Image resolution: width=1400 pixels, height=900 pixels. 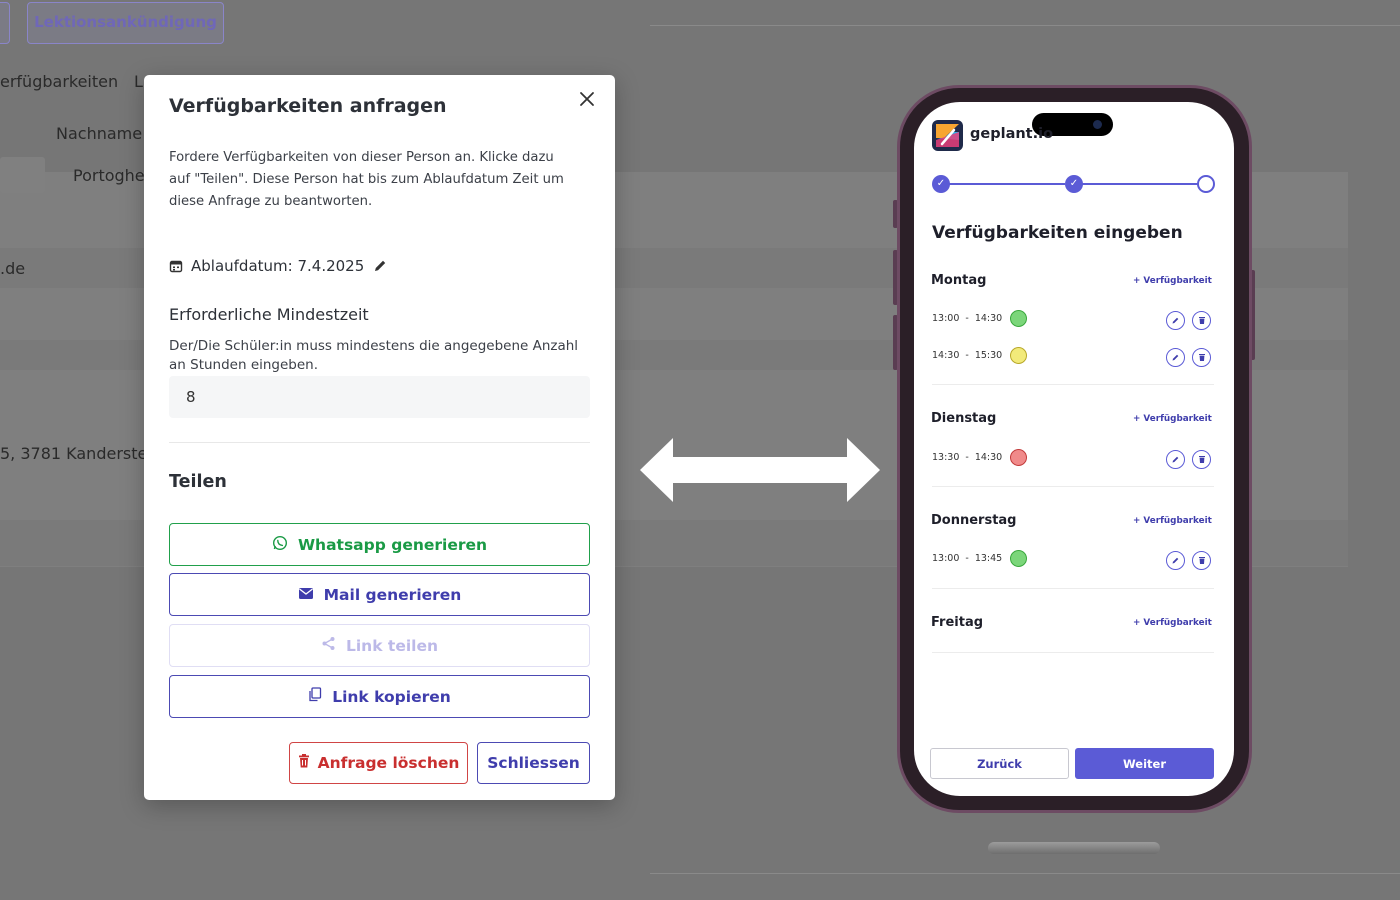 I want to click on link-share-button: Link teilen, so click(x=379, y=645).